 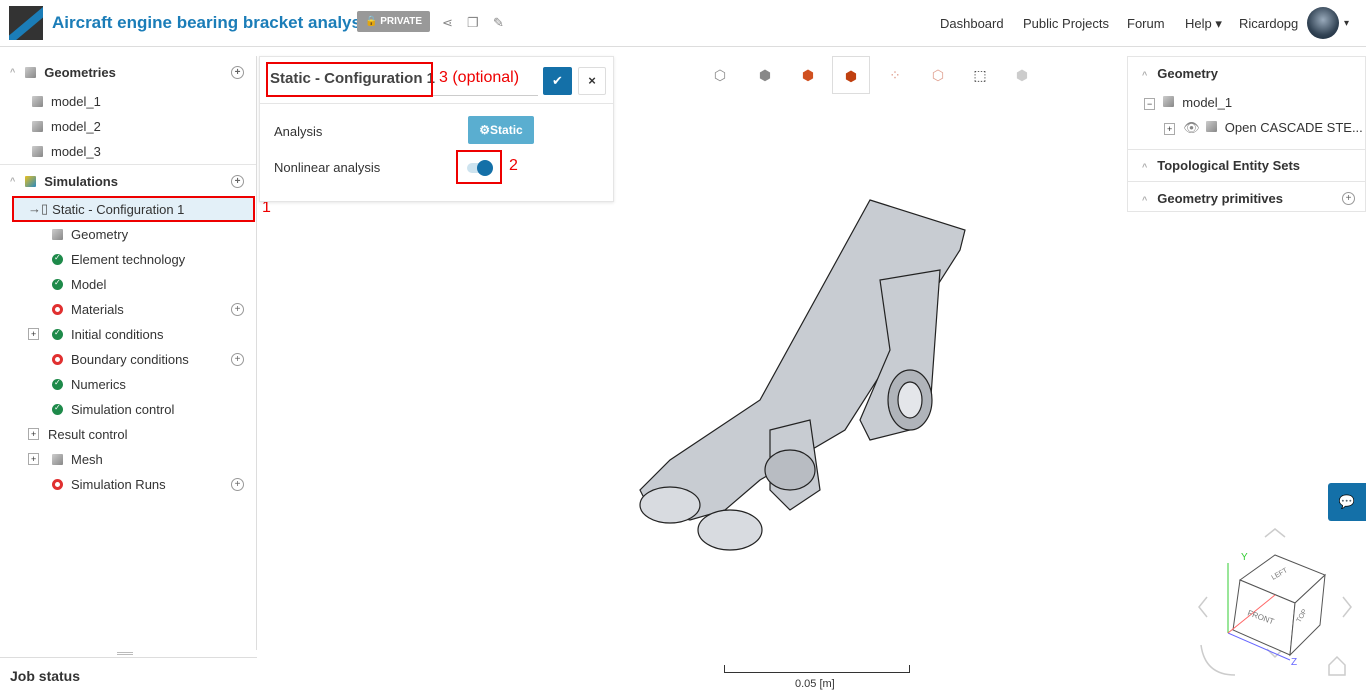 What do you see at coordinates (765, 75) in the screenshot?
I see `view-solid-icon: ⬢` at bounding box center [765, 75].